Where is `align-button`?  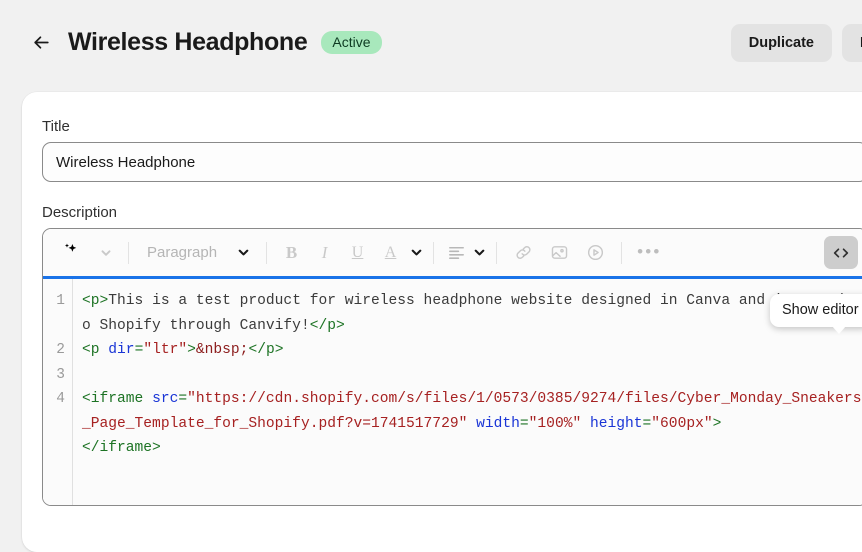 align-button is located at coordinates (456, 252).